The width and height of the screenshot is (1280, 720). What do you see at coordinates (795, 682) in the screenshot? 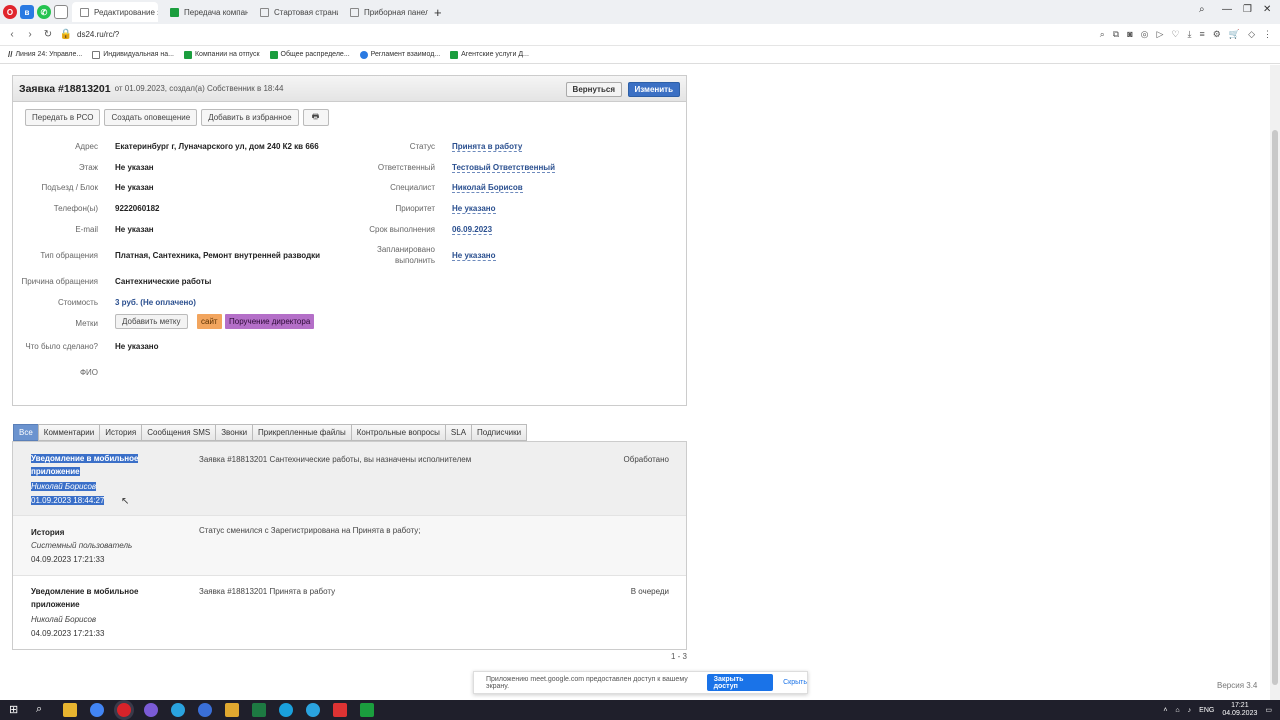
I see `hide-button: Скрыть` at bounding box center [795, 682].